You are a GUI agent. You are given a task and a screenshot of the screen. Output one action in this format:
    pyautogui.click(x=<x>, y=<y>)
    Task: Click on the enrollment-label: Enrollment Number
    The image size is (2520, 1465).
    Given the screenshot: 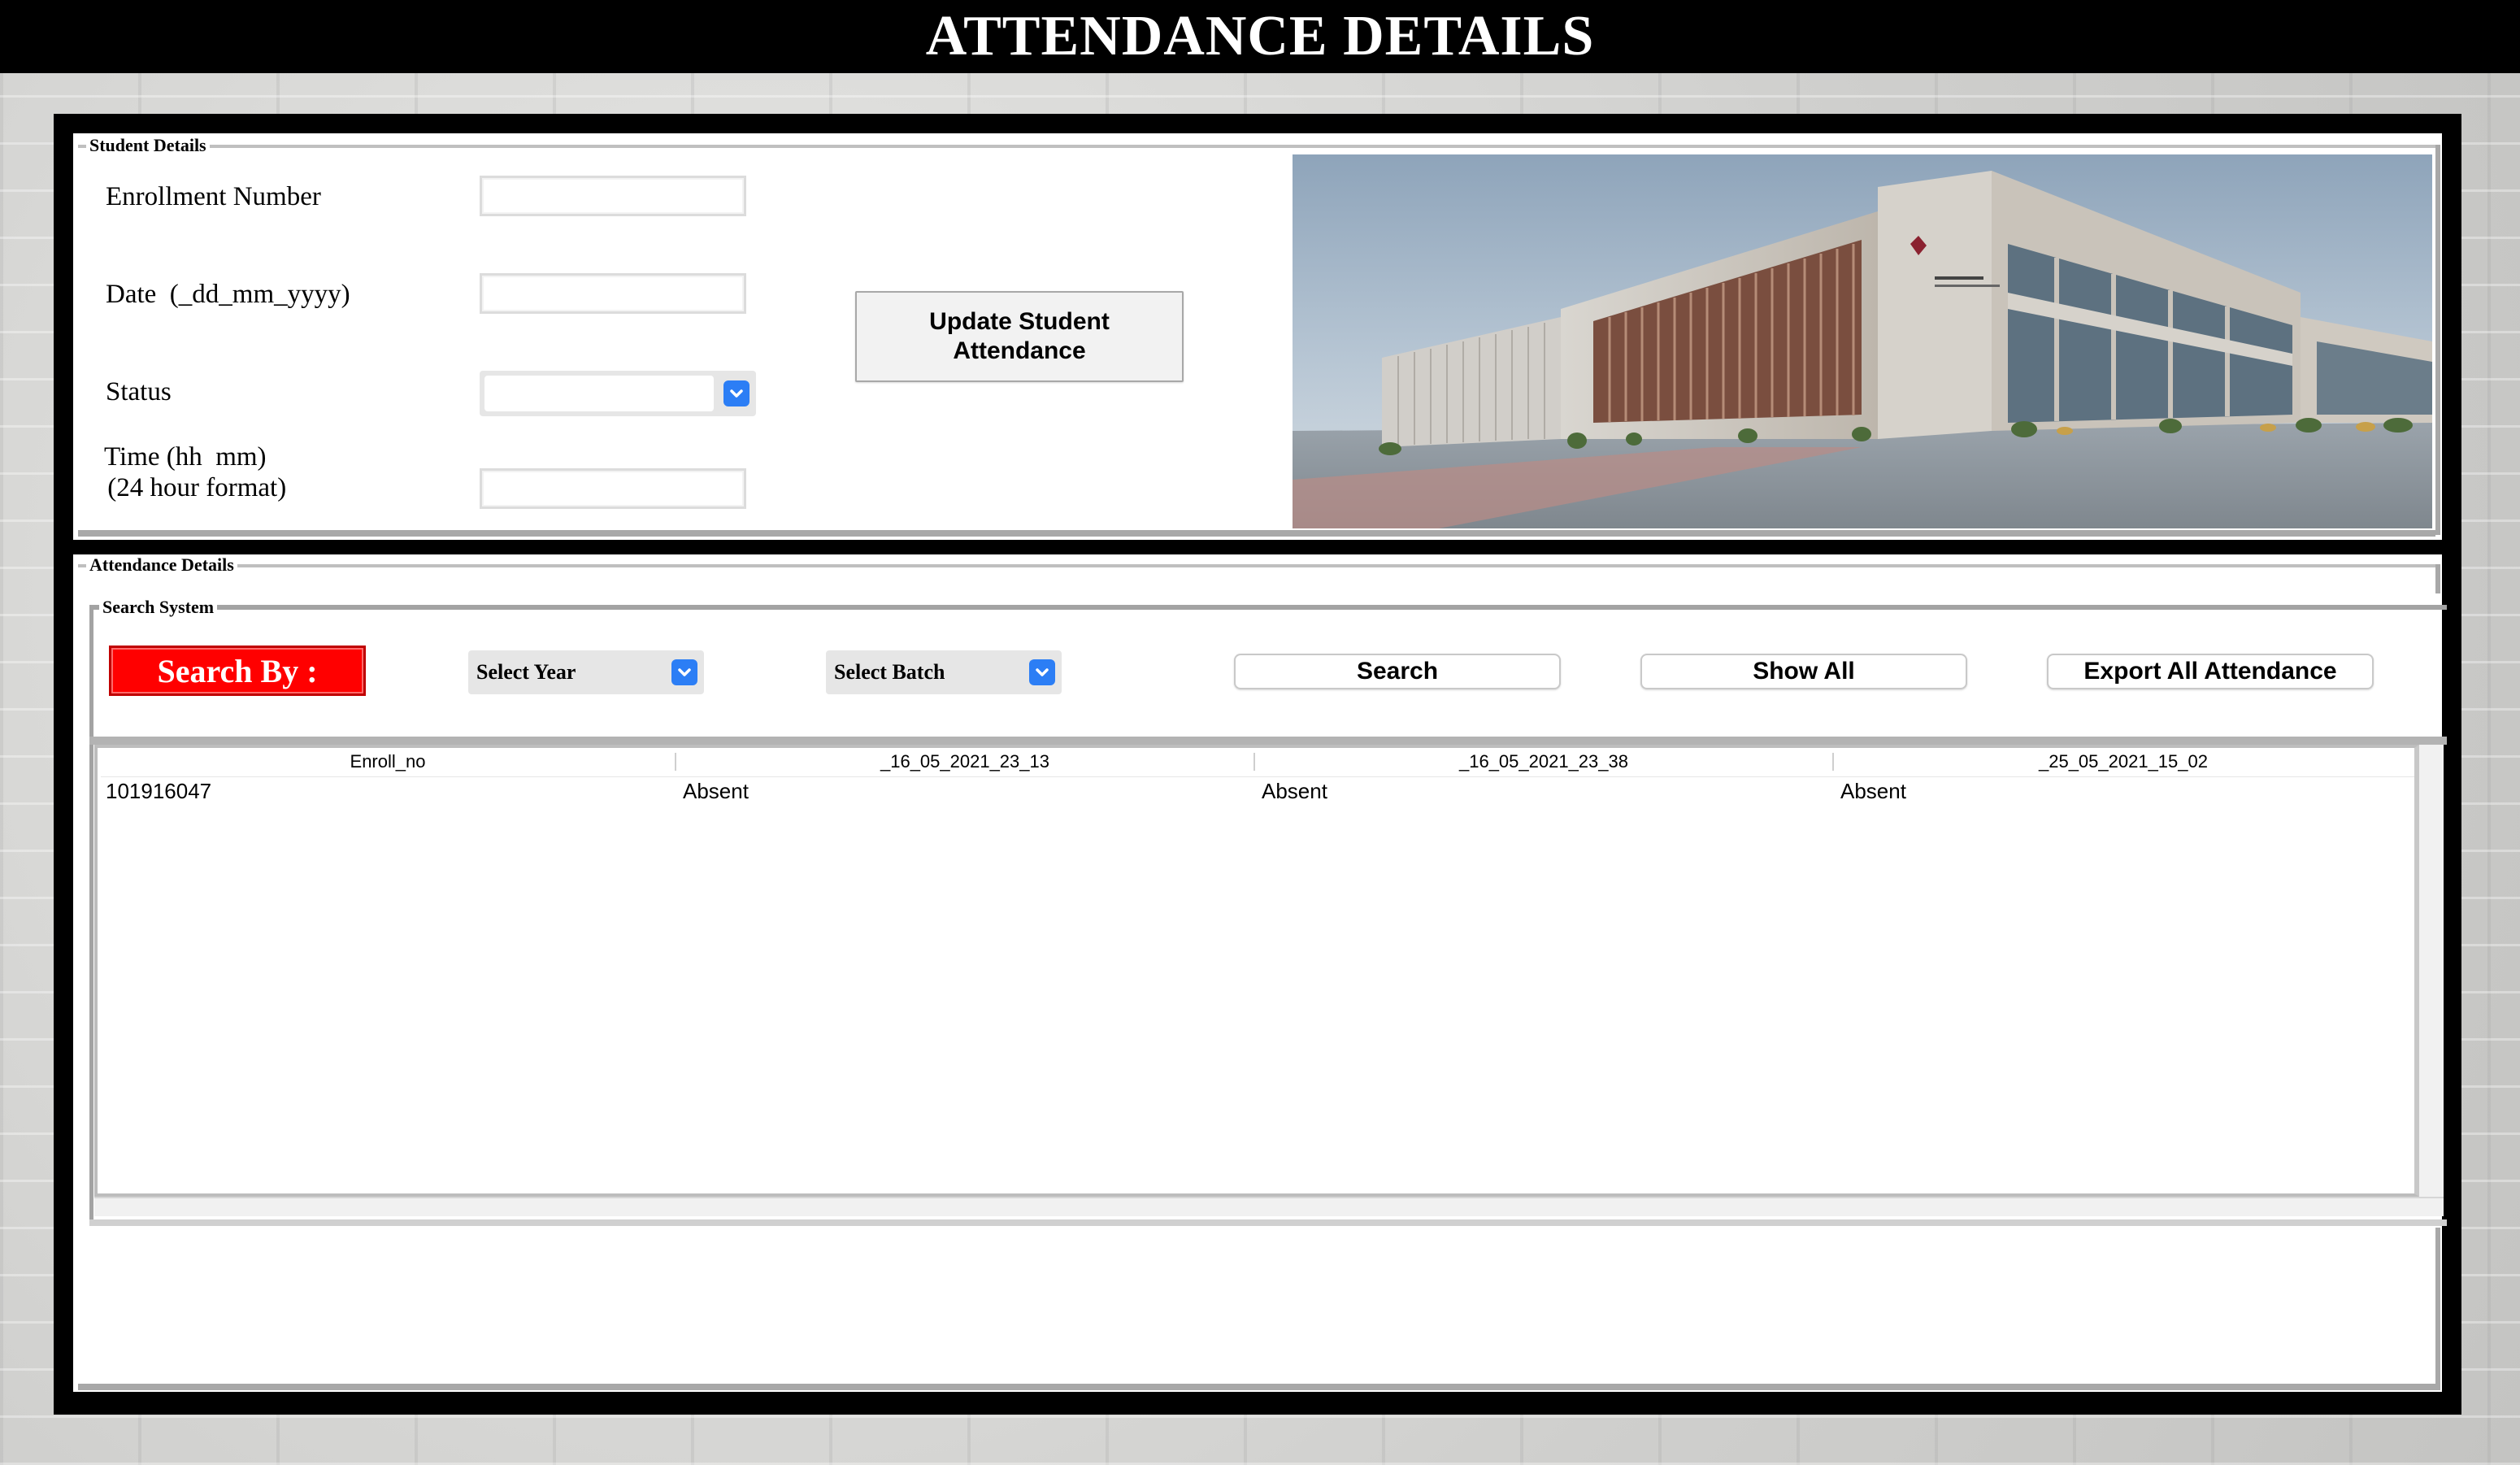 What is the action you would take?
    pyautogui.click(x=213, y=196)
    